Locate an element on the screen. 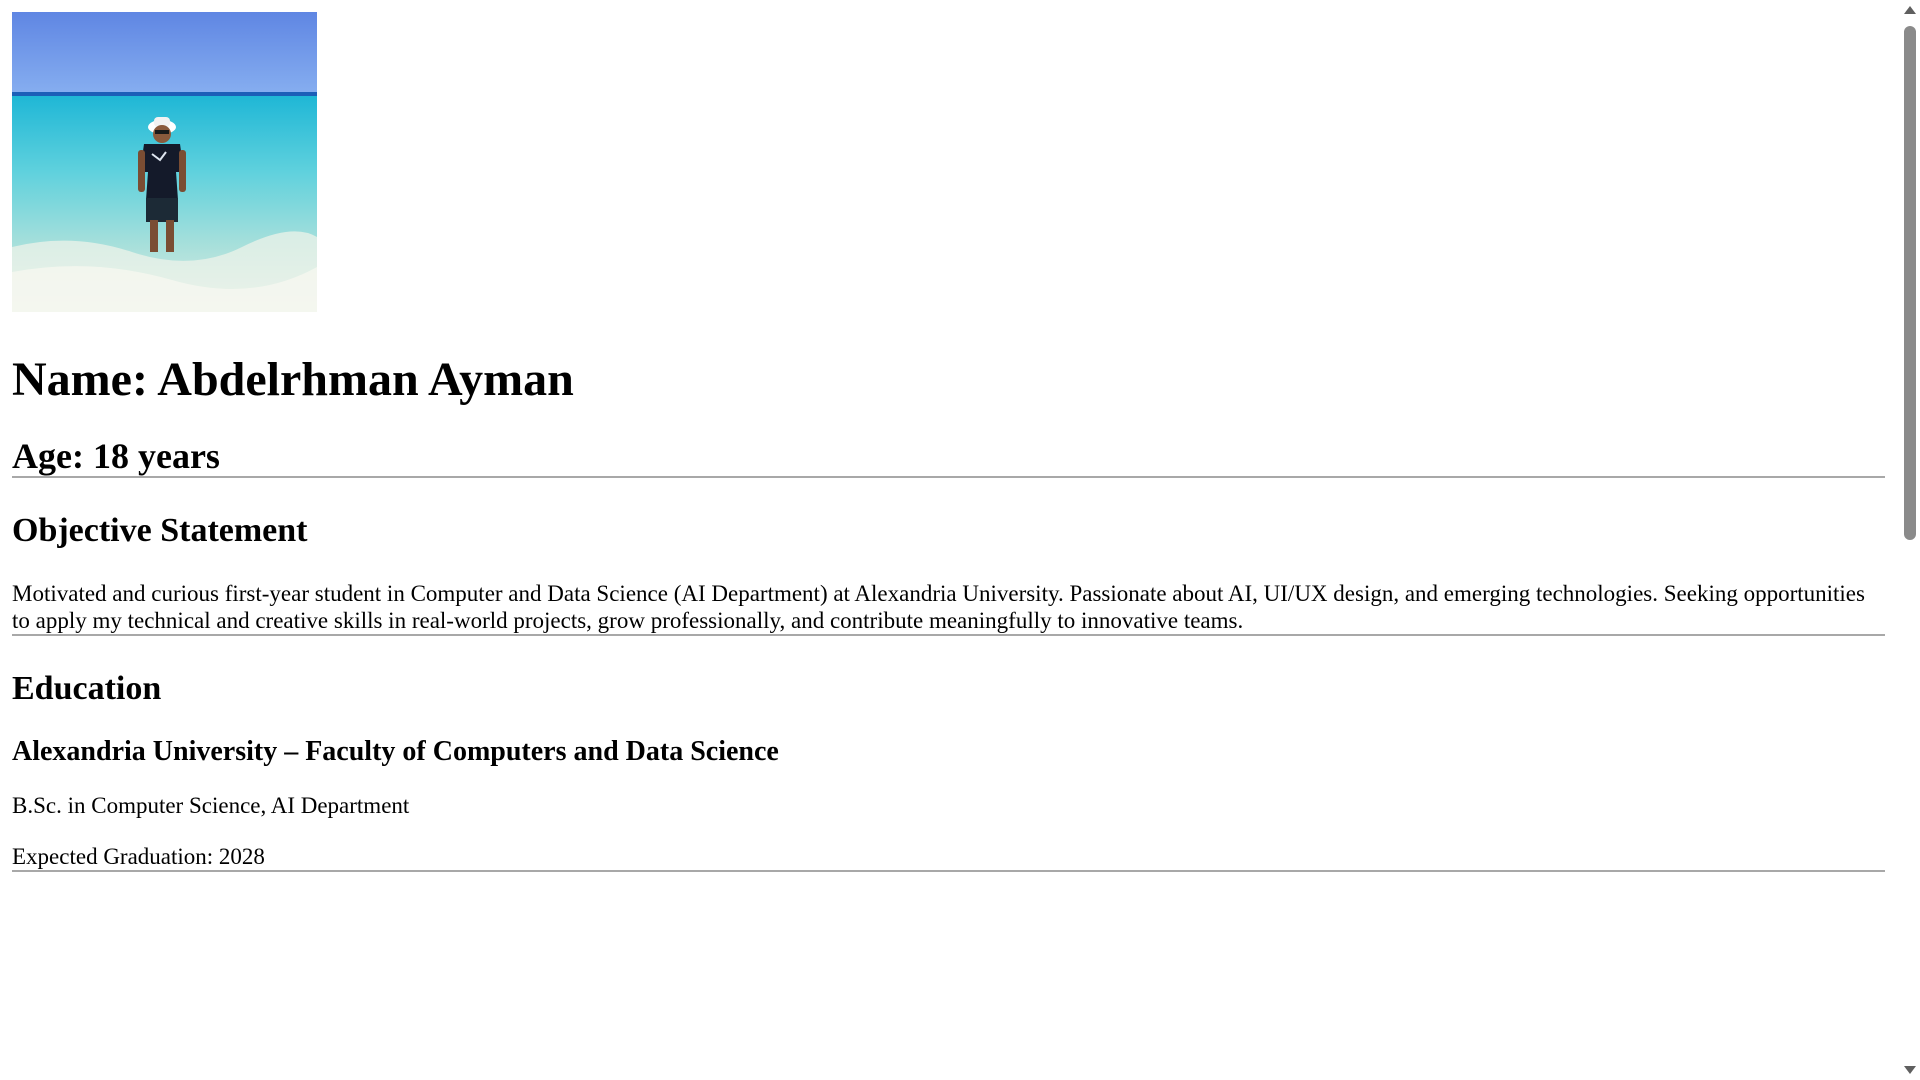  arrow-down-icon is located at coordinates (1910, 1070).